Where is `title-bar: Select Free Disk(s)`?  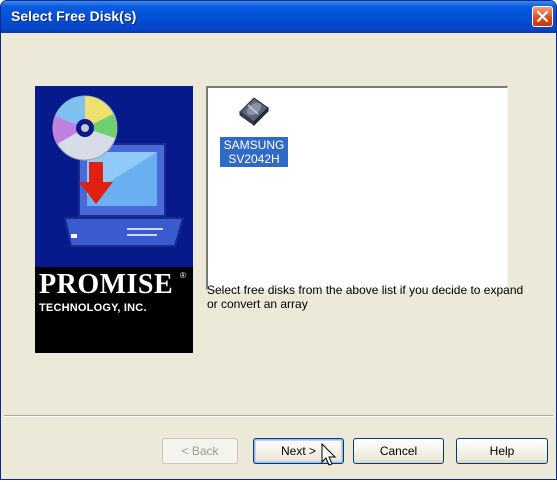 title-bar: Select Free Disk(s) is located at coordinates (278, 17).